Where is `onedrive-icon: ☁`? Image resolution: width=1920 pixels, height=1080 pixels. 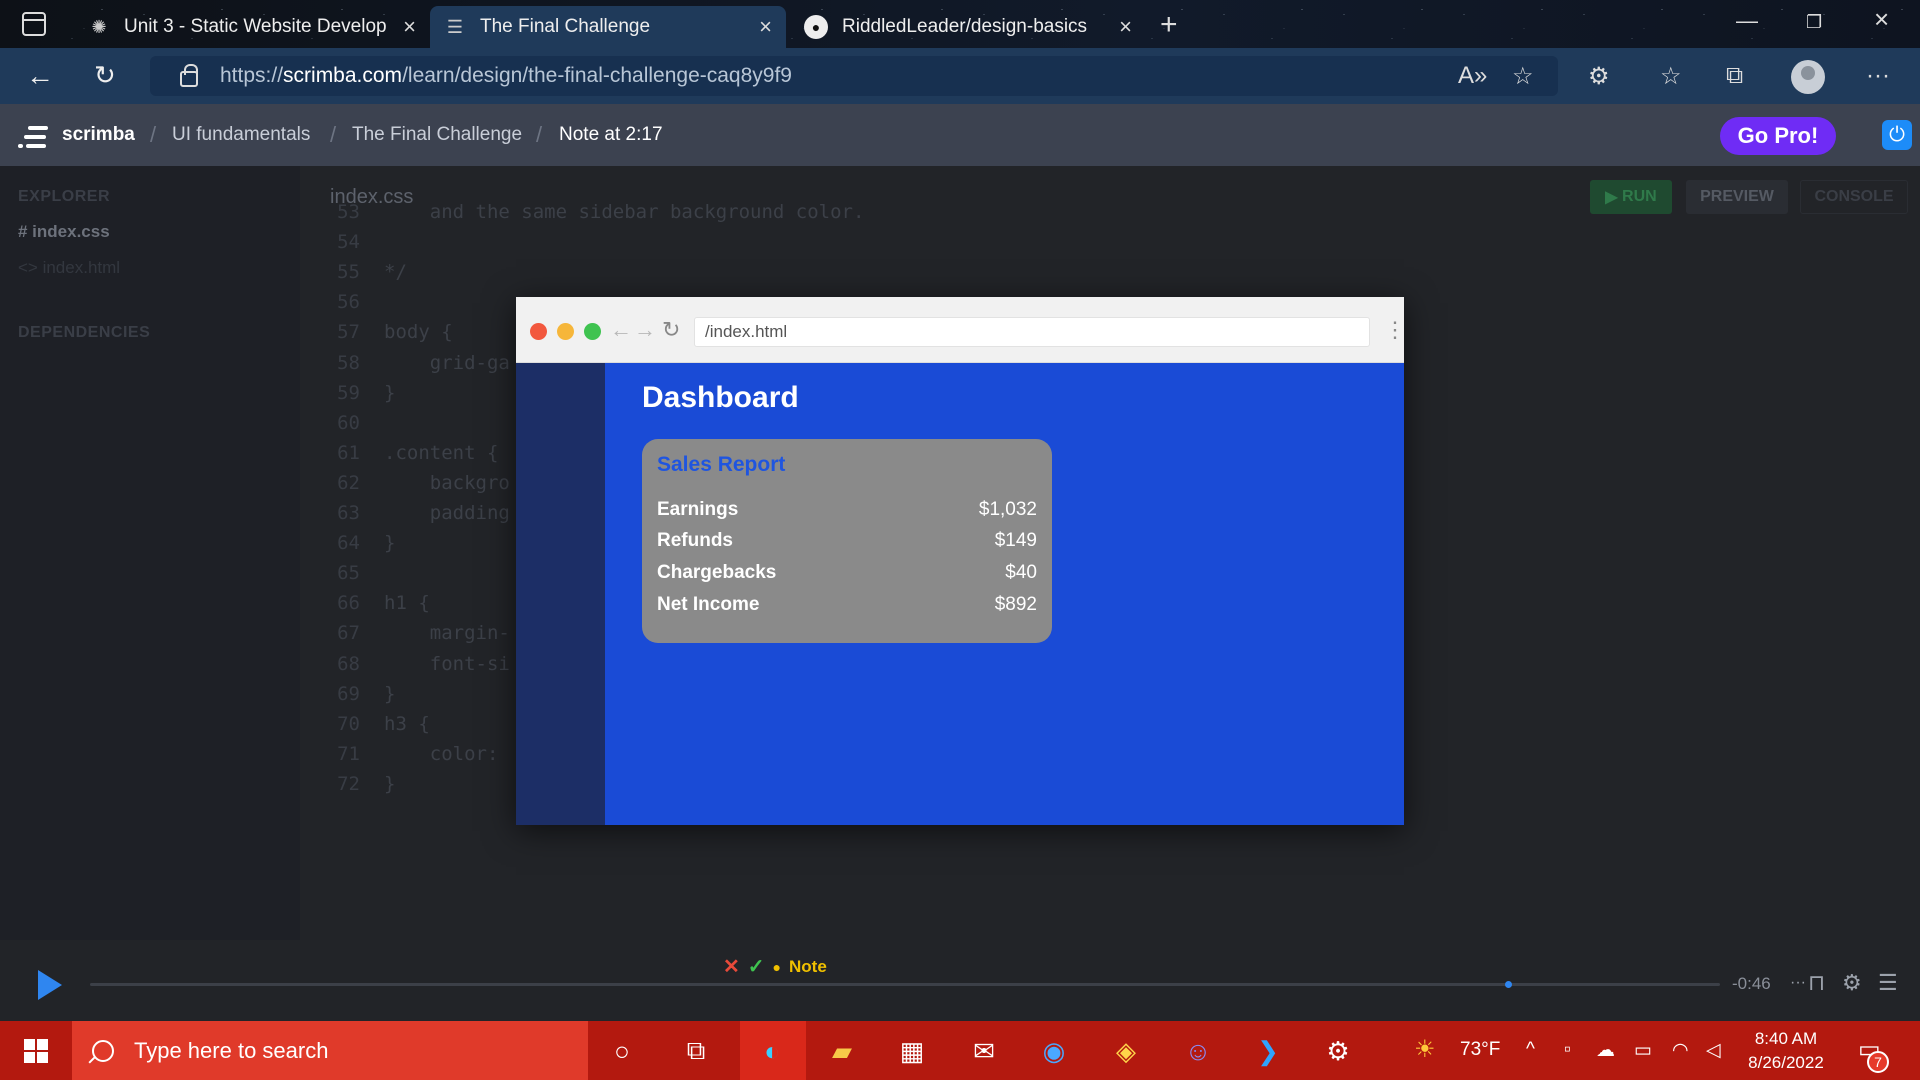 onedrive-icon: ☁ is located at coordinates (1605, 1050).